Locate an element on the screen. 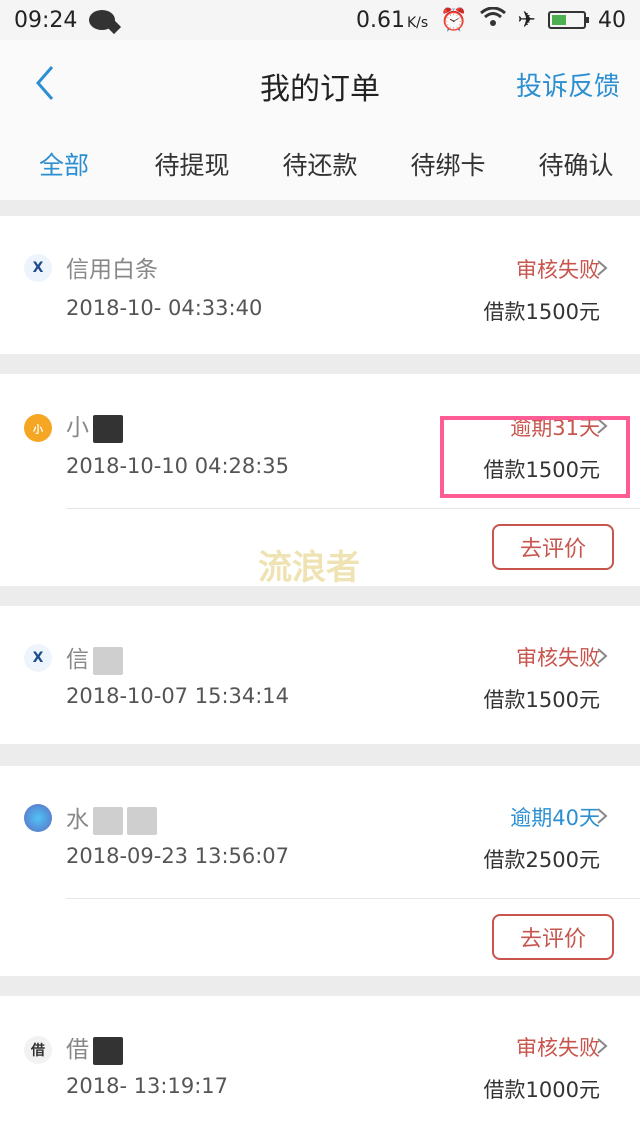  loan-amount: 借款1000元 is located at coordinates (541, 1090).